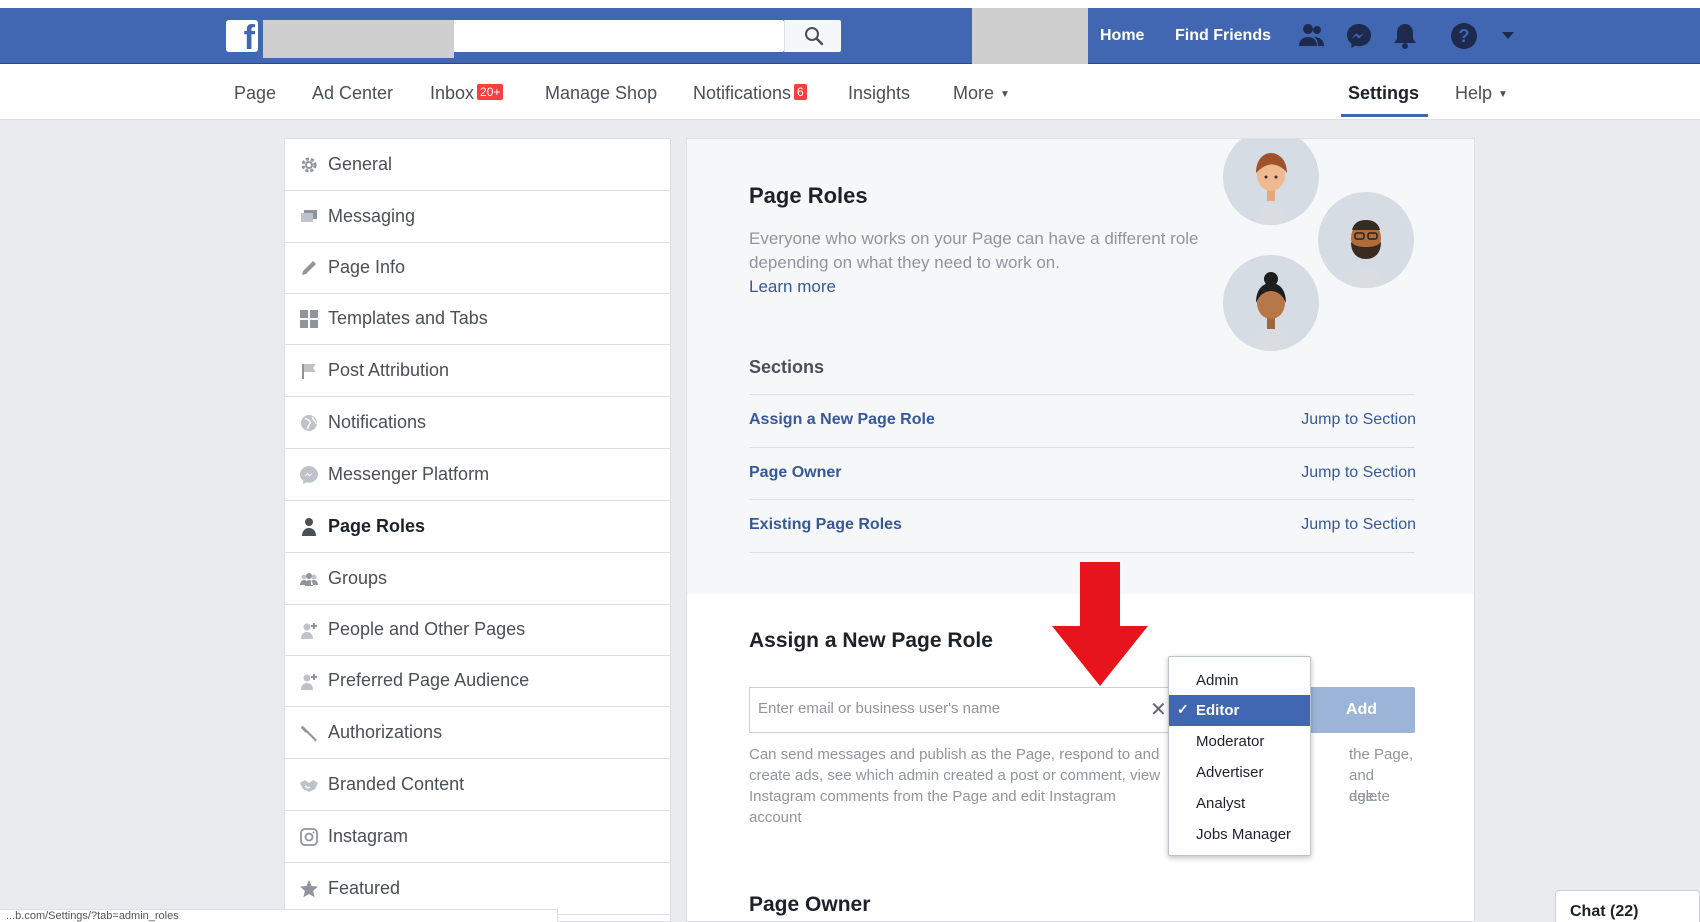 This screenshot has width=1700, height=922. I want to click on sidebar-item-general: General, so click(477, 165).